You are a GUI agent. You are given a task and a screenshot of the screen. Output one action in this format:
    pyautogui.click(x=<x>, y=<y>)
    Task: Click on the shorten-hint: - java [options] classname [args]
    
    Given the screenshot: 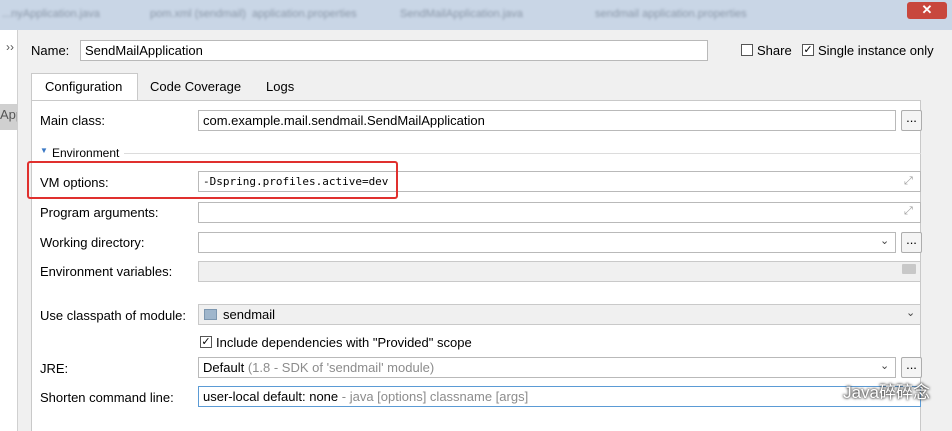 What is the action you would take?
    pyautogui.click(x=433, y=396)
    